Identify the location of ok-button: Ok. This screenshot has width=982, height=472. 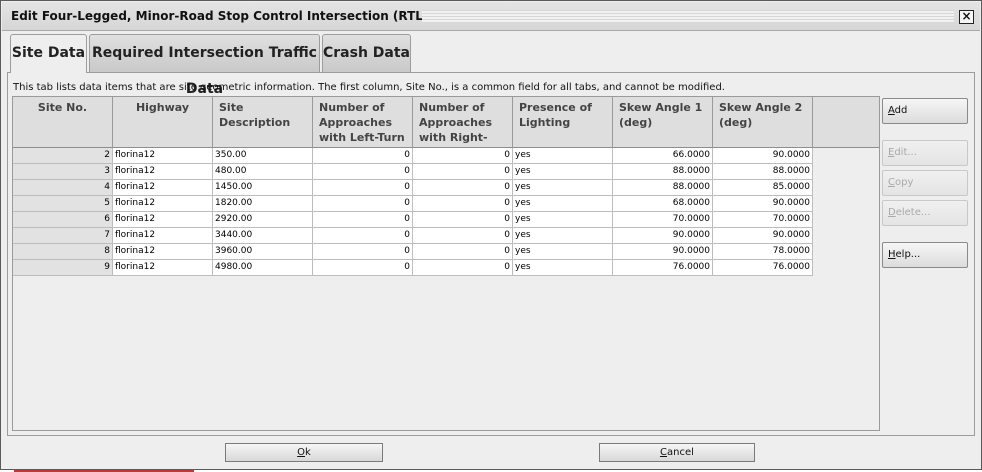
(304, 452).